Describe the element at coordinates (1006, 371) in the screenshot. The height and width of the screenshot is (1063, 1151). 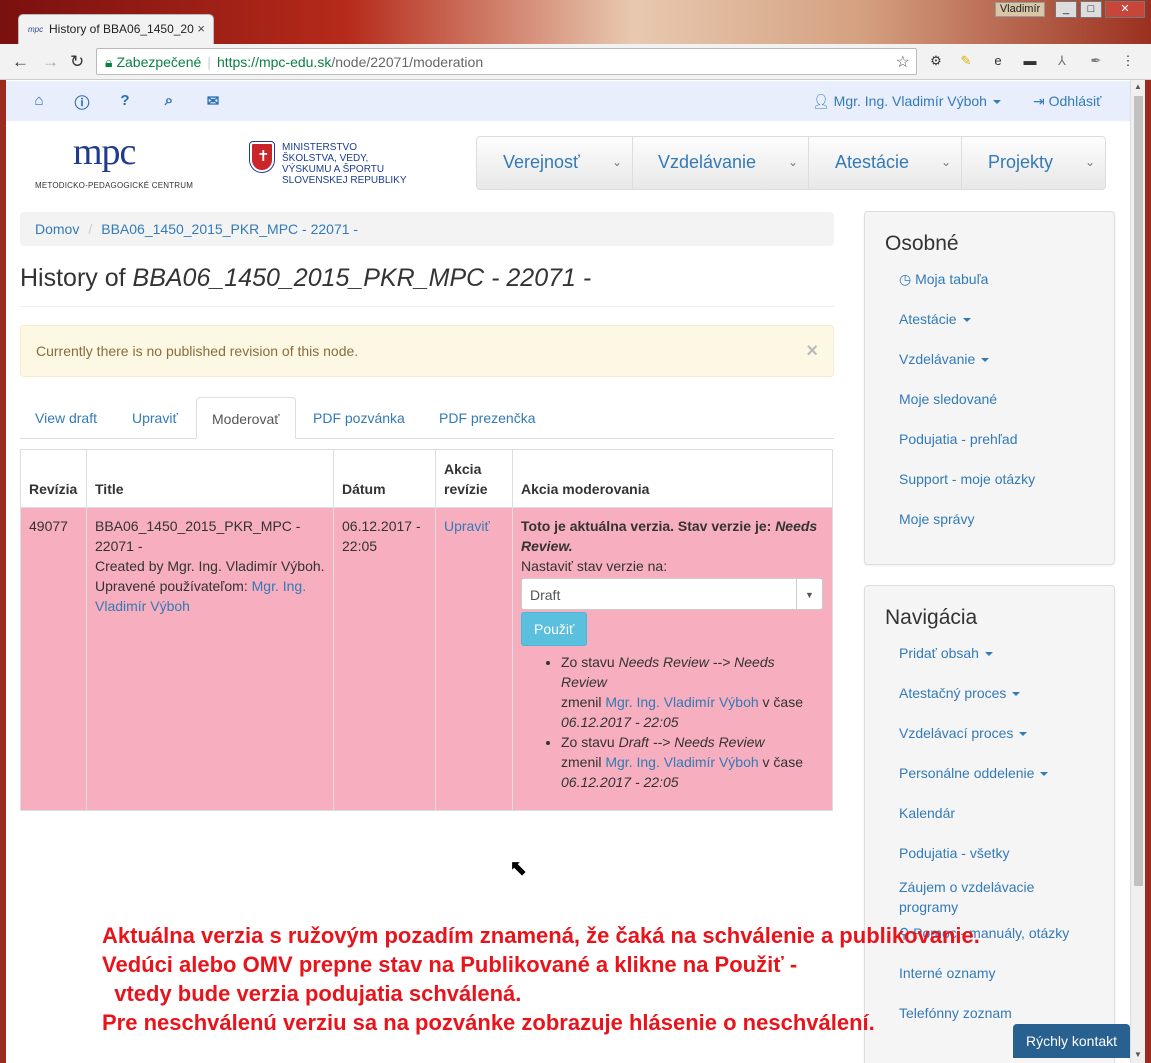
I see `sidebar-item-vzdelavanie: Vzdelávanie` at that location.